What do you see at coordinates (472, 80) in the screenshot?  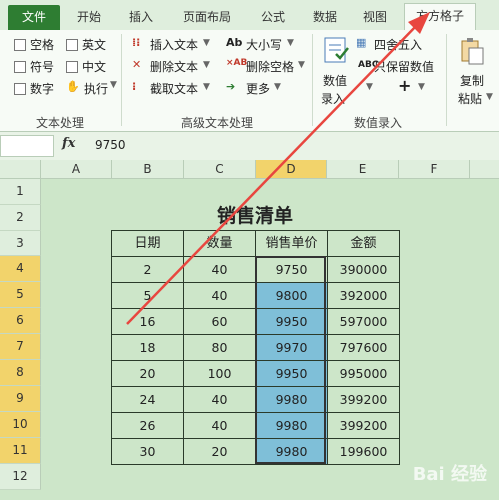 I see `copy-paste-label-1: 复制` at bounding box center [472, 80].